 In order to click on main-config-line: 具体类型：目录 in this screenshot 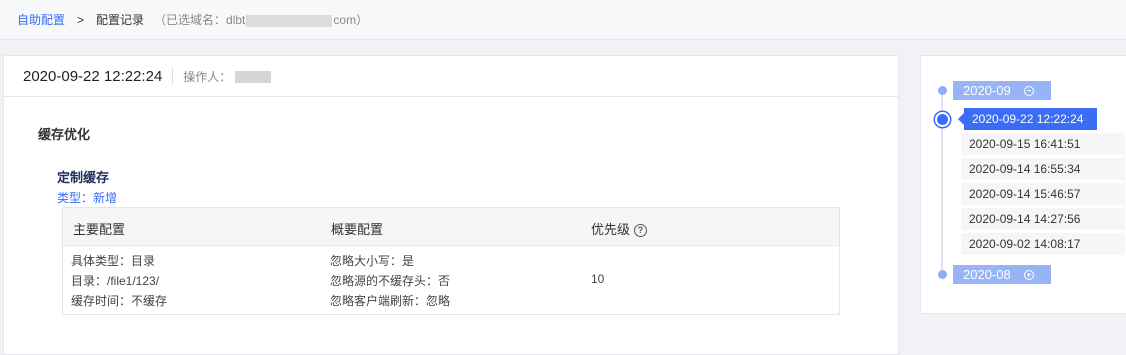, I will do `click(113, 261)`.